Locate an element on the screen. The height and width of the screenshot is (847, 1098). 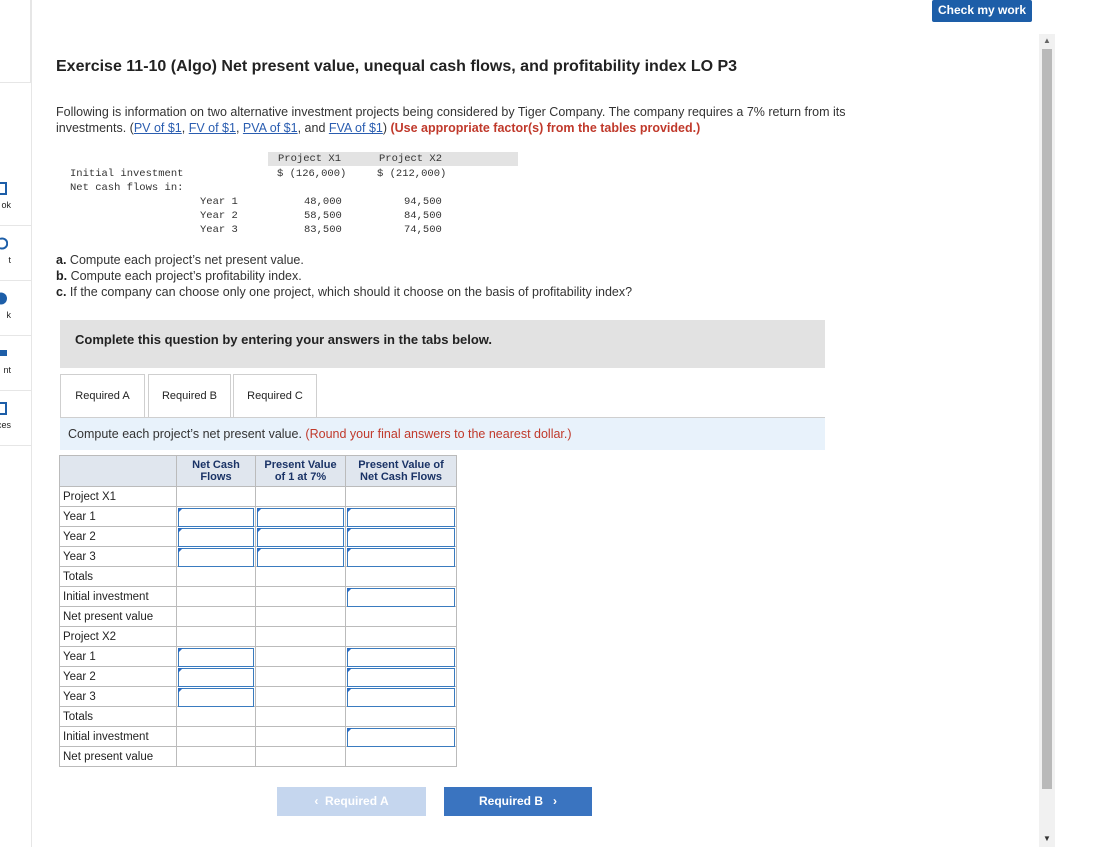
x2-total-pv-cell is located at coordinates (401, 716).